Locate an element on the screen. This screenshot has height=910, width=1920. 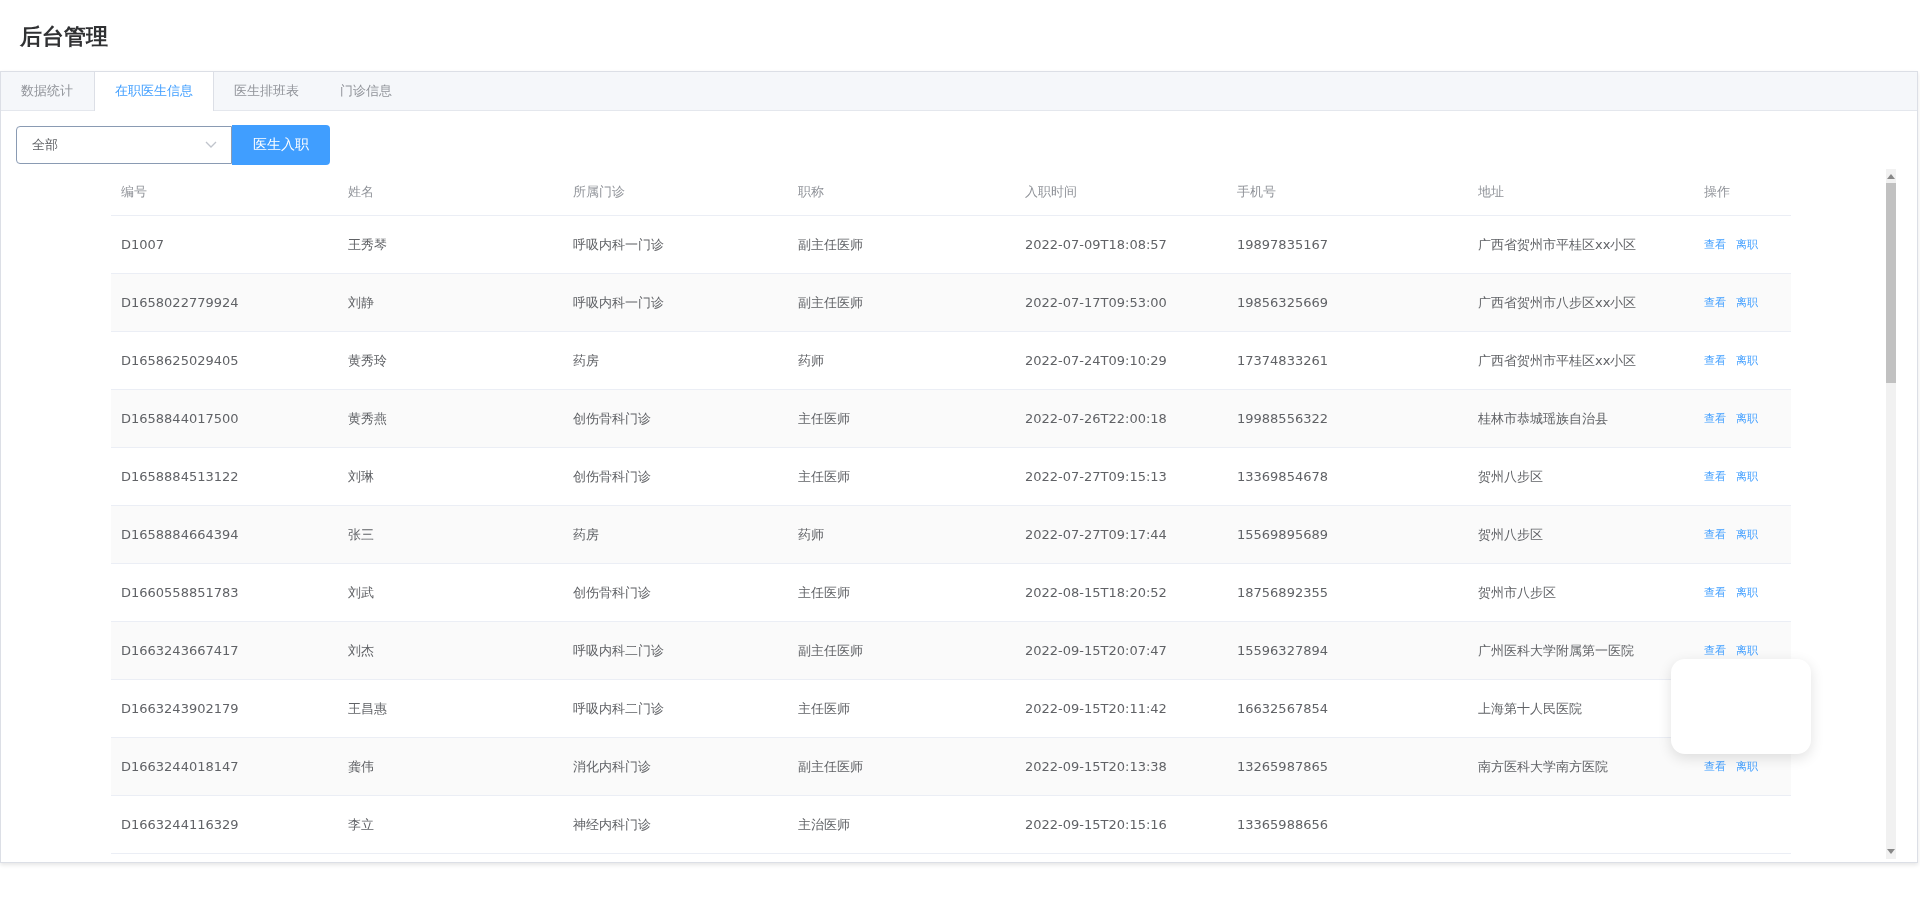
column-header: 入职时间 is located at coordinates (1051, 192).